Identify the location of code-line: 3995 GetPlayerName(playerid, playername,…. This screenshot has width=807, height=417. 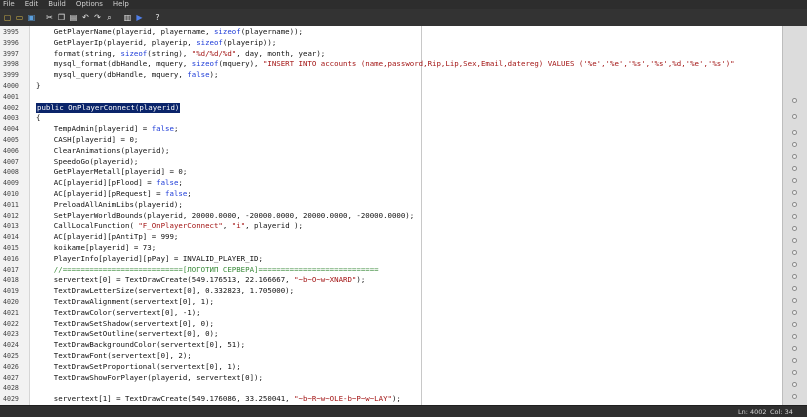
(391, 32).